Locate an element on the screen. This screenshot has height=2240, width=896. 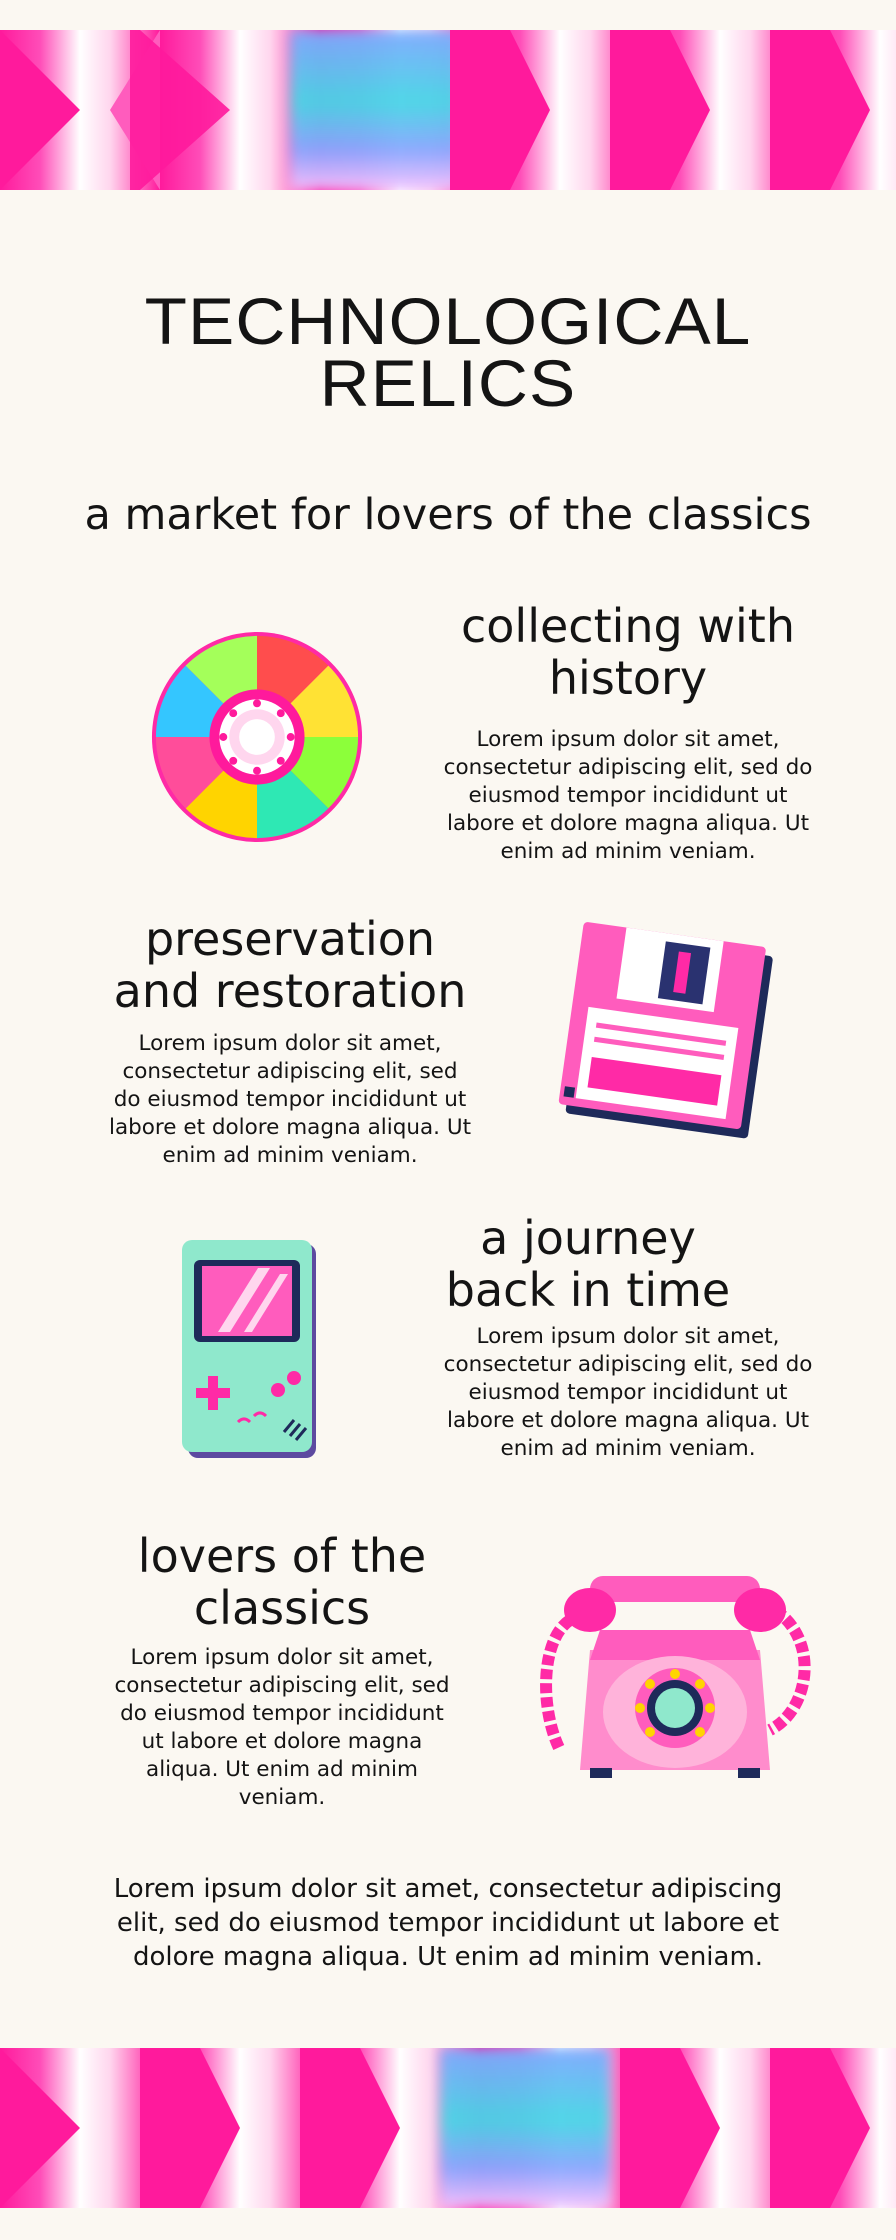
page-title-line-1: TECHNOLOGICAL is located at coordinates (448, 321).